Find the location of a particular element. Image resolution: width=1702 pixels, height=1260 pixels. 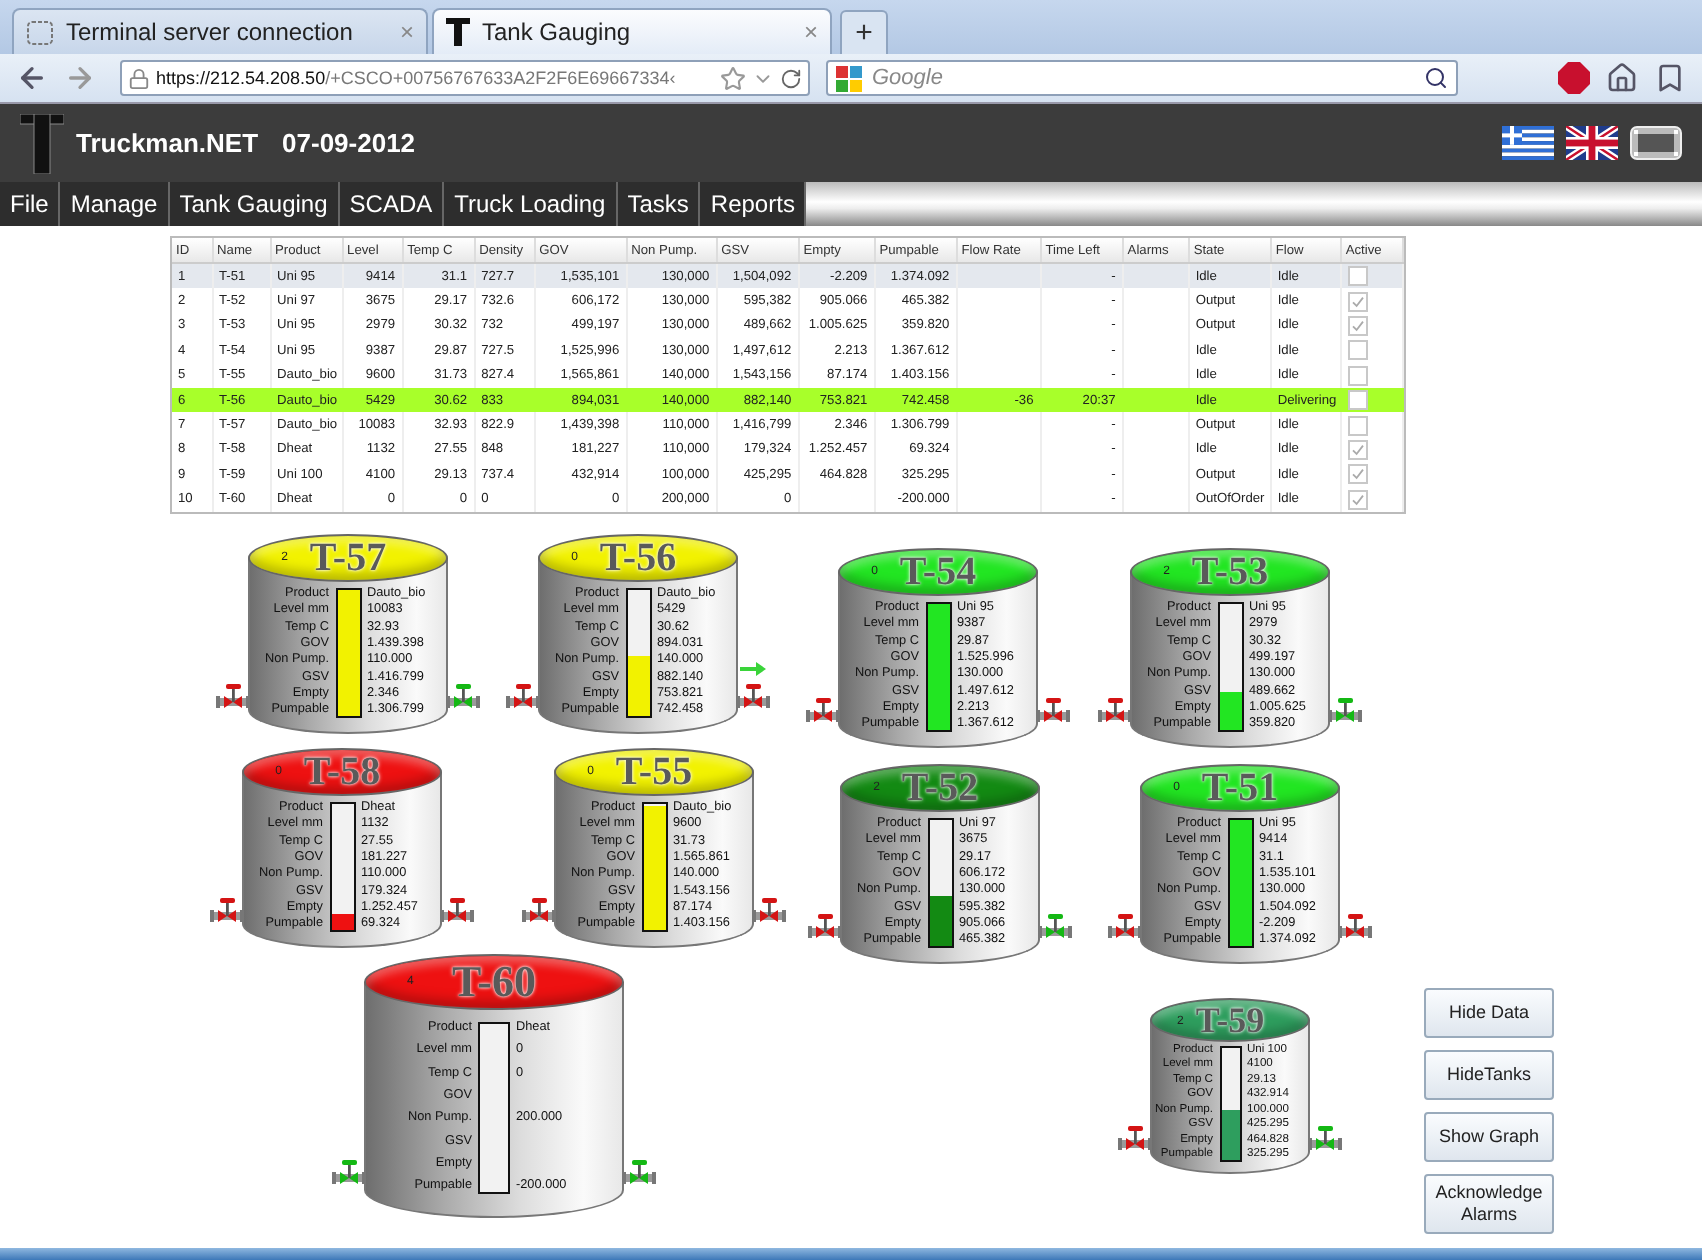

menu-item: Truck Loading is located at coordinates (531, 204).